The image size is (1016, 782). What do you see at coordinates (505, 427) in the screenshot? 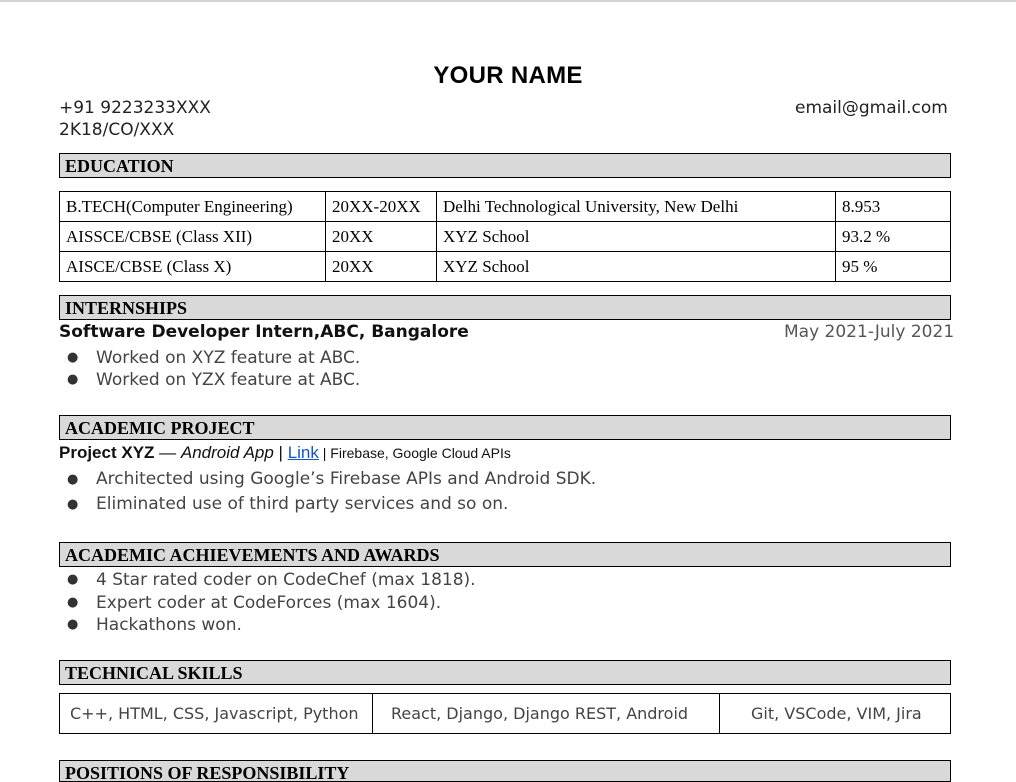
I see `section-heading-project: ACADEMIC PROJECT` at bounding box center [505, 427].